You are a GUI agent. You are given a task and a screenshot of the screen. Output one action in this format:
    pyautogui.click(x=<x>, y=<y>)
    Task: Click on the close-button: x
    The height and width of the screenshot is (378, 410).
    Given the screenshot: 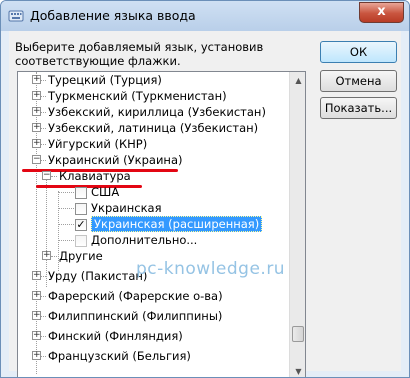 What is the action you would take?
    pyautogui.click(x=381, y=12)
    